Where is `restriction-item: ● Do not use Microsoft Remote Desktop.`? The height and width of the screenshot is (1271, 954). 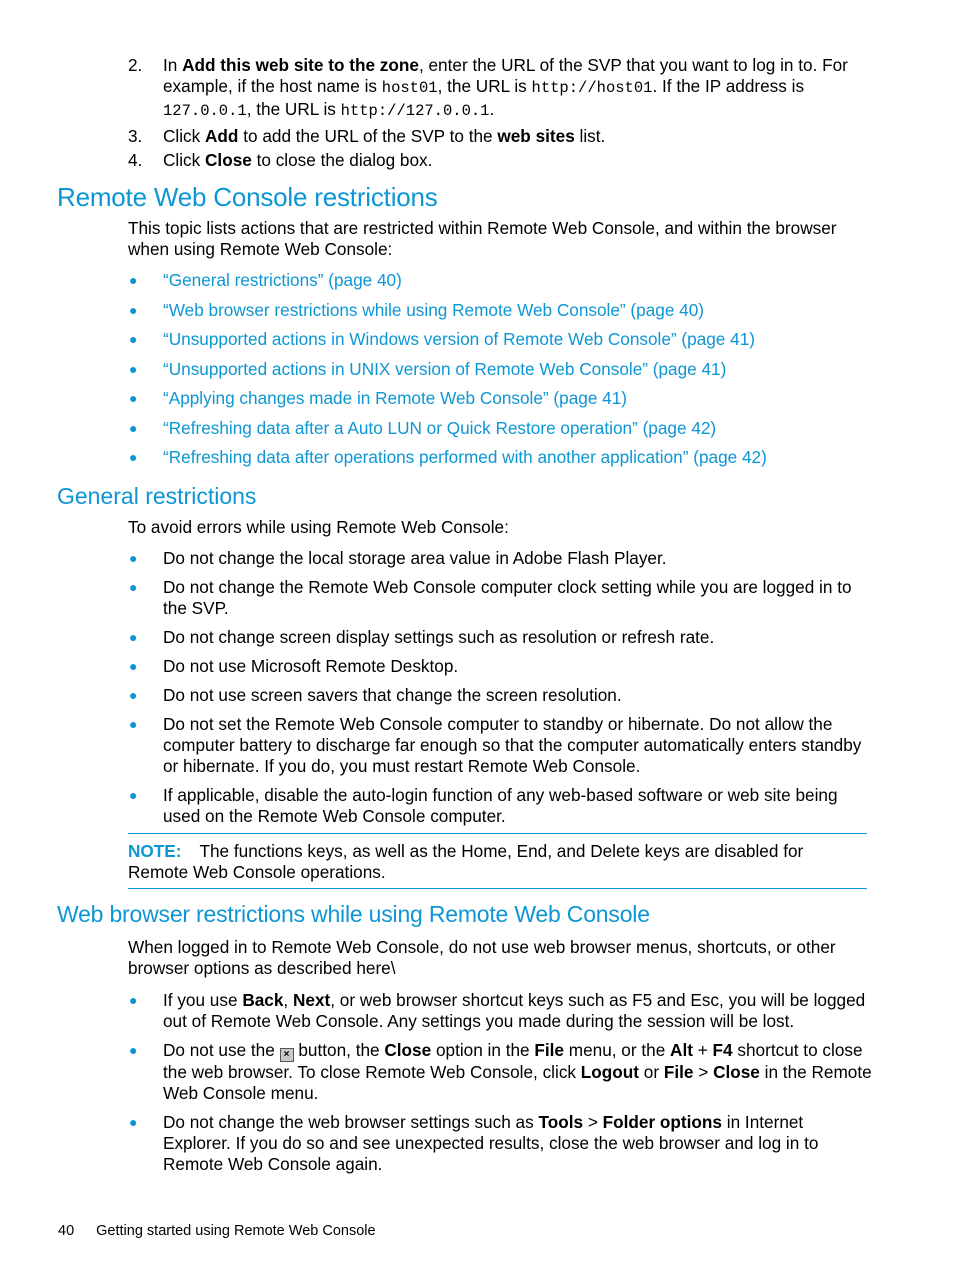 restriction-item: ● Do not use Microsoft Remote Desktop. is located at coordinates (500, 666).